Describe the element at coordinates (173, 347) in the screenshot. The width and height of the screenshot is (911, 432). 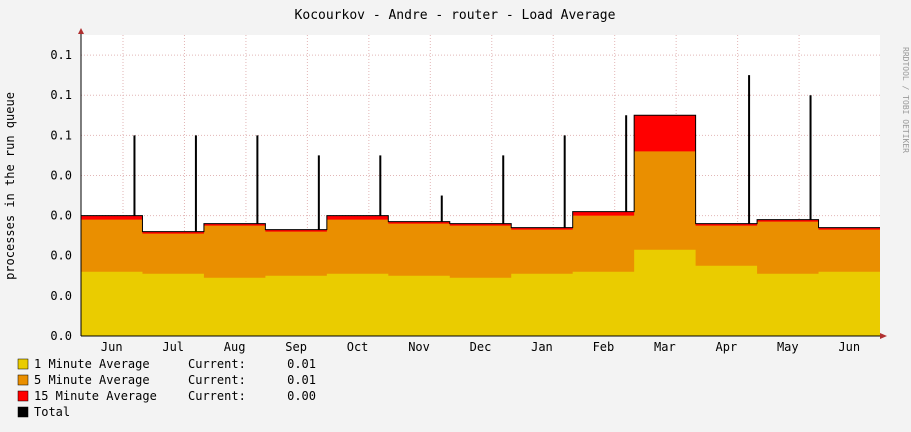
I see `x-tick-label: Jul` at that location.